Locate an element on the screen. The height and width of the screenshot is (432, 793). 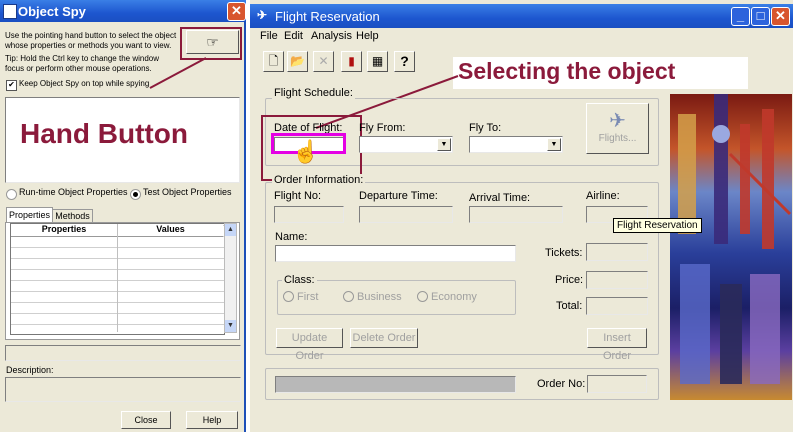
scroll-up-icon: ▲ is located at coordinates (230, 230).